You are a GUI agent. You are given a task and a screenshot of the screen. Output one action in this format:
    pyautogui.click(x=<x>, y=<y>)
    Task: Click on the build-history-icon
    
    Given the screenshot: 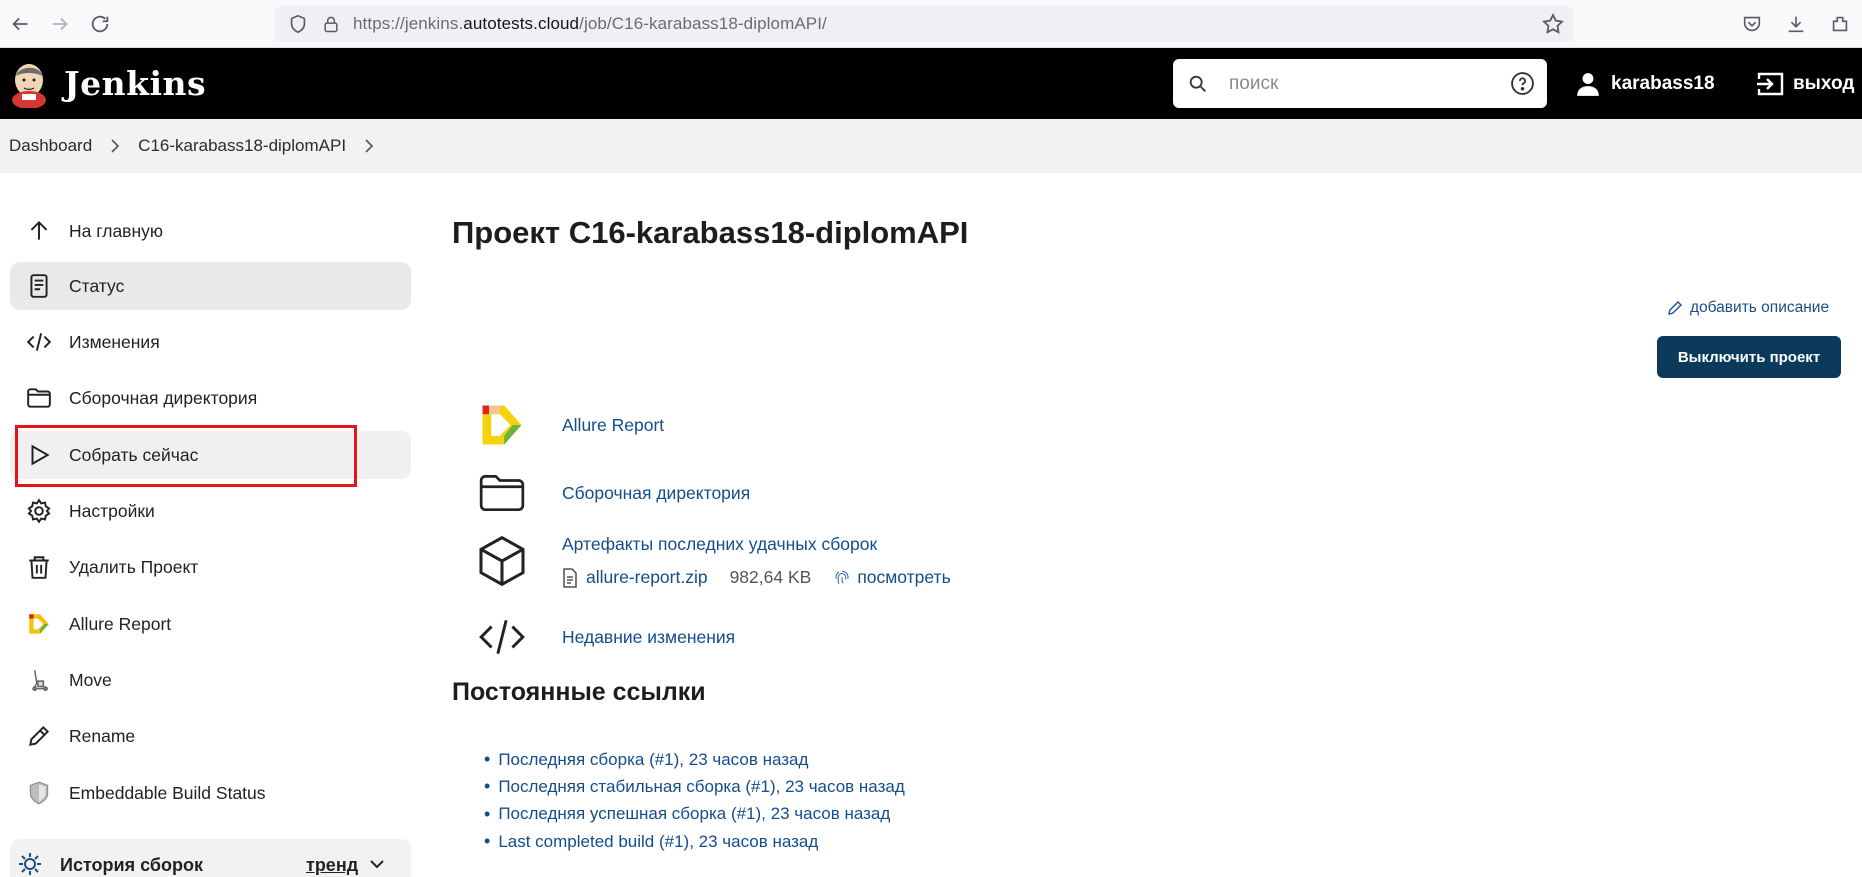 What is the action you would take?
    pyautogui.click(x=30, y=864)
    